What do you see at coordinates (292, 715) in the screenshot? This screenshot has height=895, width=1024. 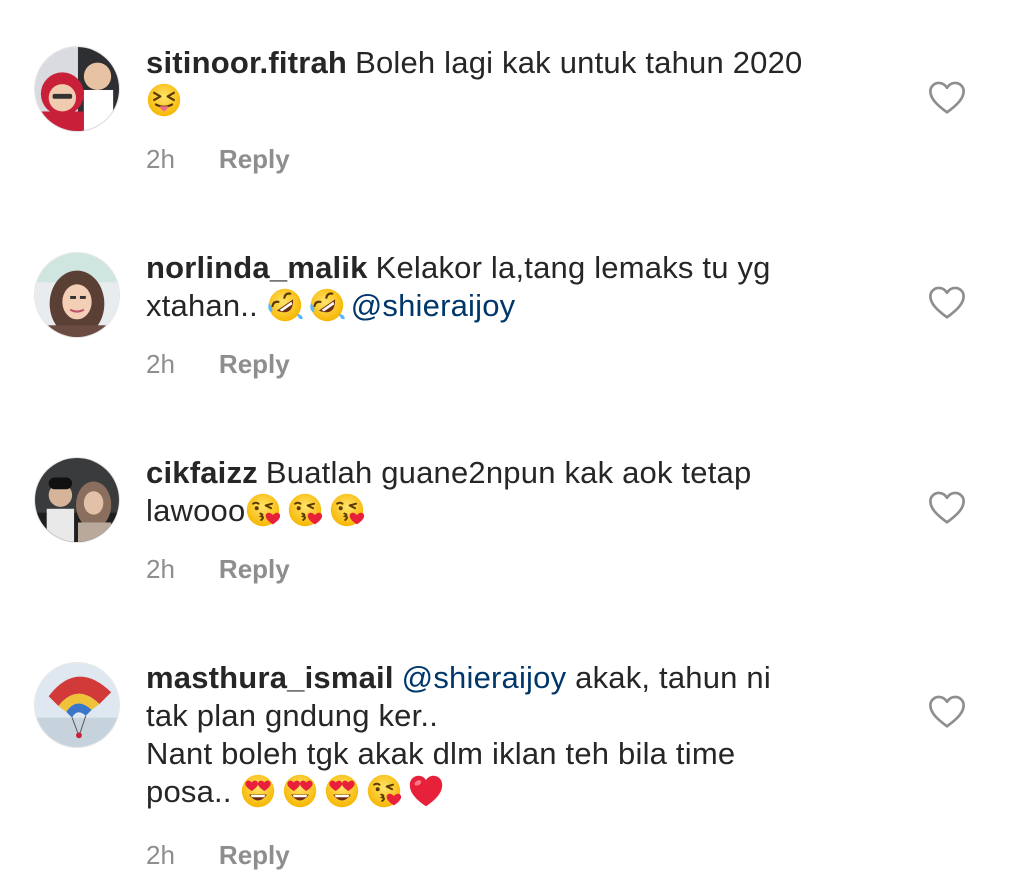 I see `comment-body-continued: tak plan gndung ker..` at bounding box center [292, 715].